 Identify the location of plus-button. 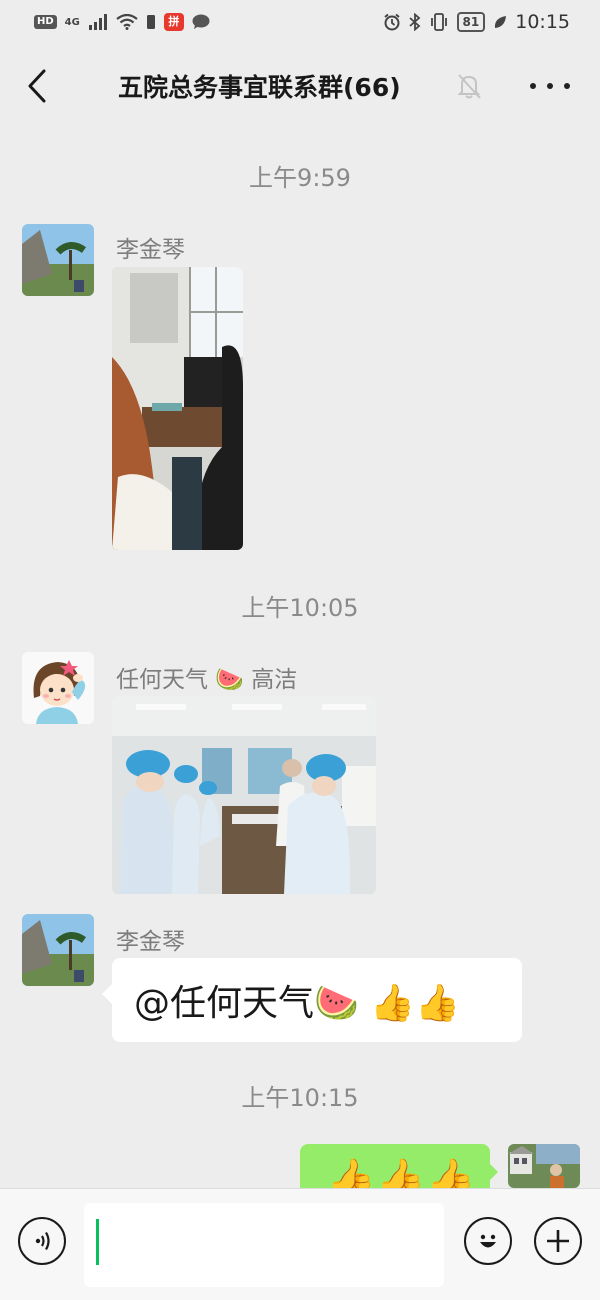
(558, 1241).